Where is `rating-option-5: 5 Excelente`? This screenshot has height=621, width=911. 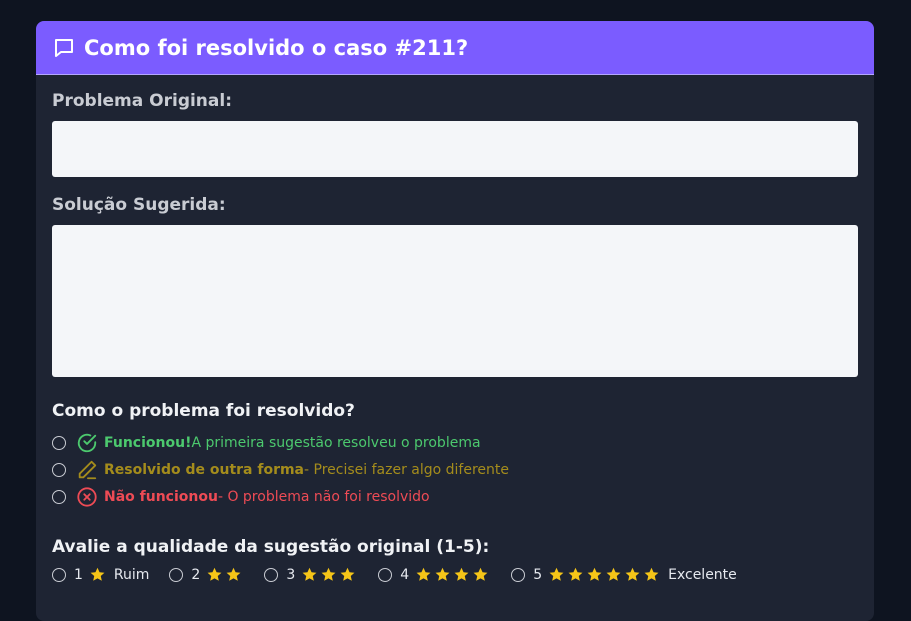
rating-option-5: 5 Excelente is located at coordinates (624, 574).